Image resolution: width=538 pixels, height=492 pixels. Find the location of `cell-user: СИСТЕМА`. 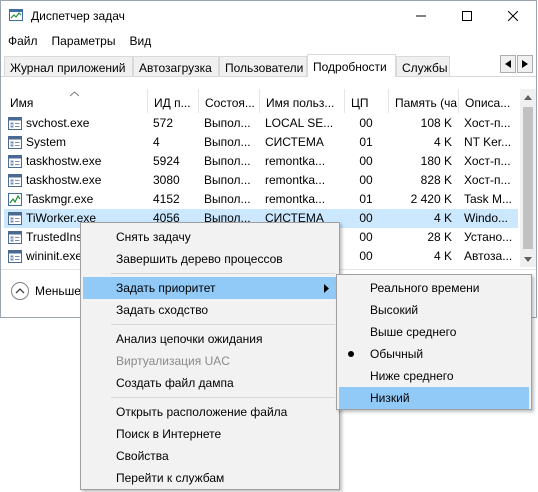

cell-user: СИСТЕМА is located at coordinates (294, 142).